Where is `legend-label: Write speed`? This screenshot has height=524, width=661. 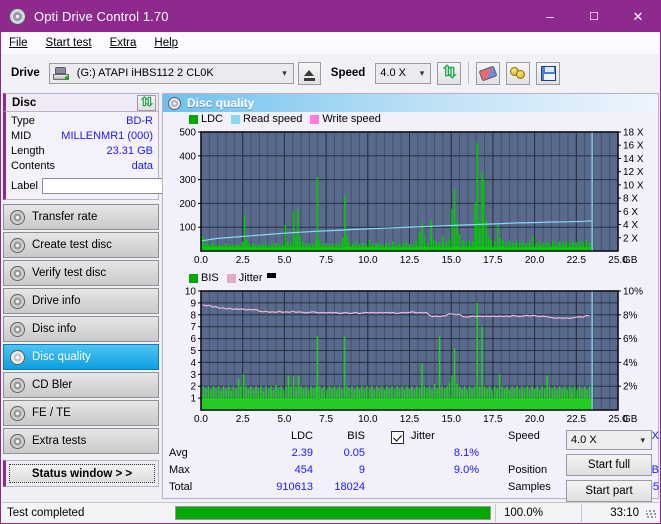
legend-label: Write speed is located at coordinates (351, 119).